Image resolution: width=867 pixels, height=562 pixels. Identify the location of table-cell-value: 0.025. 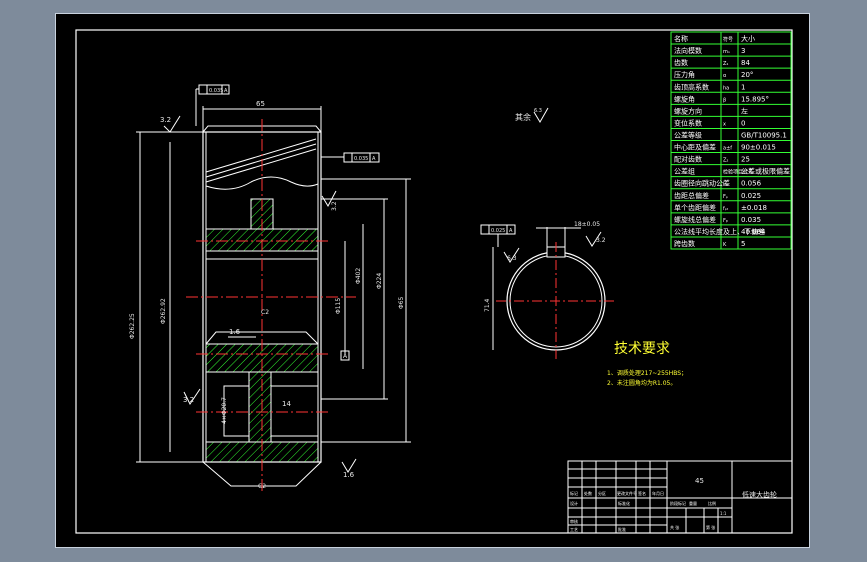
(751, 196).